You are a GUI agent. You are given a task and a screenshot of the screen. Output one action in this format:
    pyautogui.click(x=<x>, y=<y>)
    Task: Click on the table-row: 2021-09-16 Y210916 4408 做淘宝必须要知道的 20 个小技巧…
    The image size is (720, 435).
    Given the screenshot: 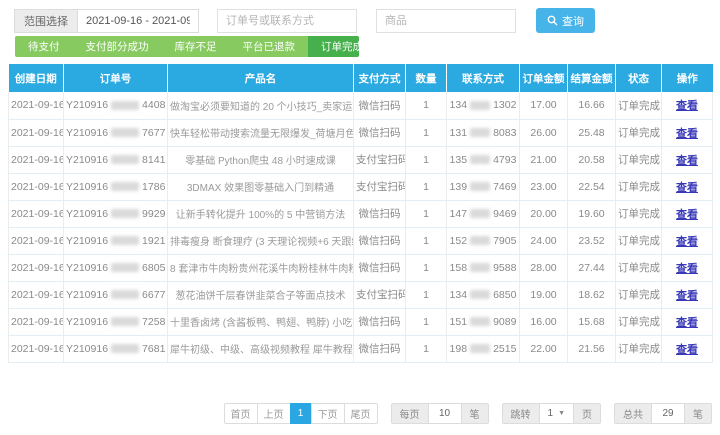 What is the action you would take?
    pyautogui.click(x=360, y=106)
    